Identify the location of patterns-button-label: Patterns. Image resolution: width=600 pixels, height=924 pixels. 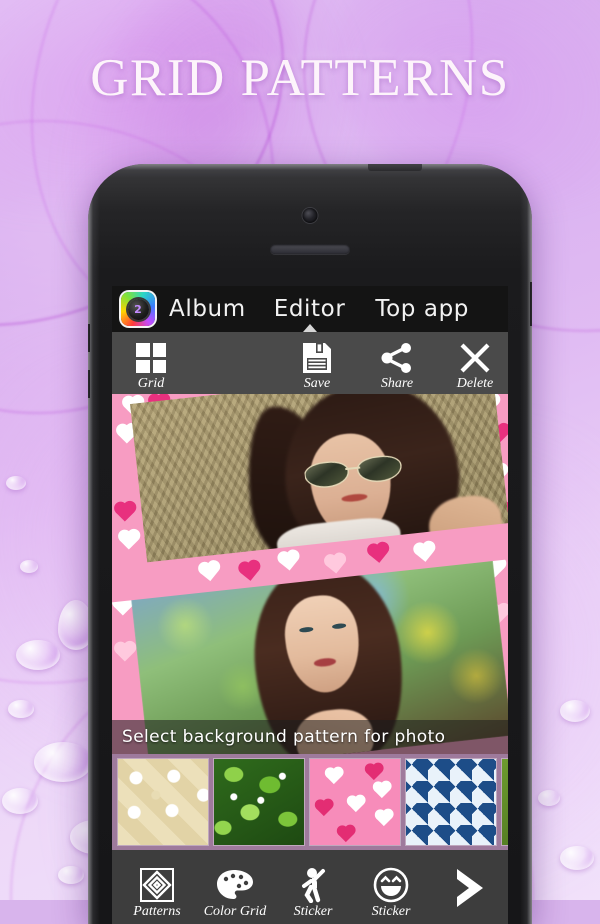
(157, 911).